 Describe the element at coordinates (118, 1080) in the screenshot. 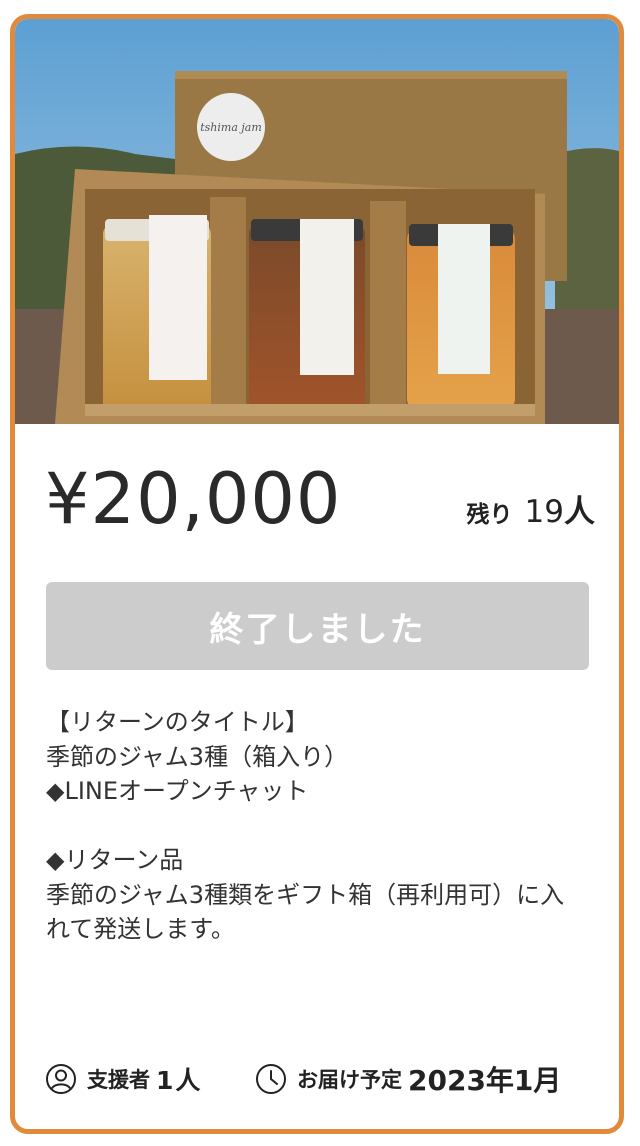

I see `supporters-label: 支援者` at that location.